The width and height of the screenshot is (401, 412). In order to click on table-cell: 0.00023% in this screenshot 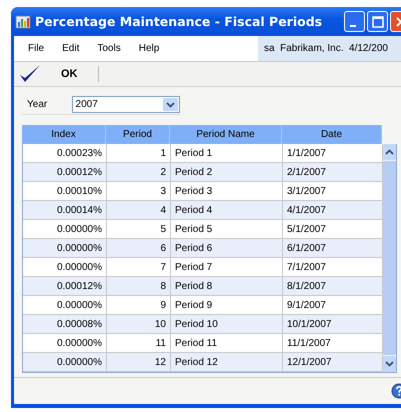, I will do `click(65, 153)`.